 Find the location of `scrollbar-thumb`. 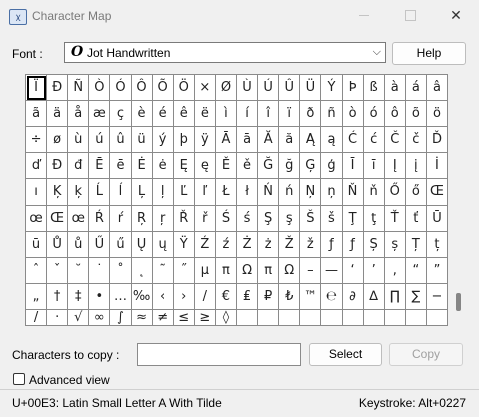

scrollbar-thumb is located at coordinates (458, 302).